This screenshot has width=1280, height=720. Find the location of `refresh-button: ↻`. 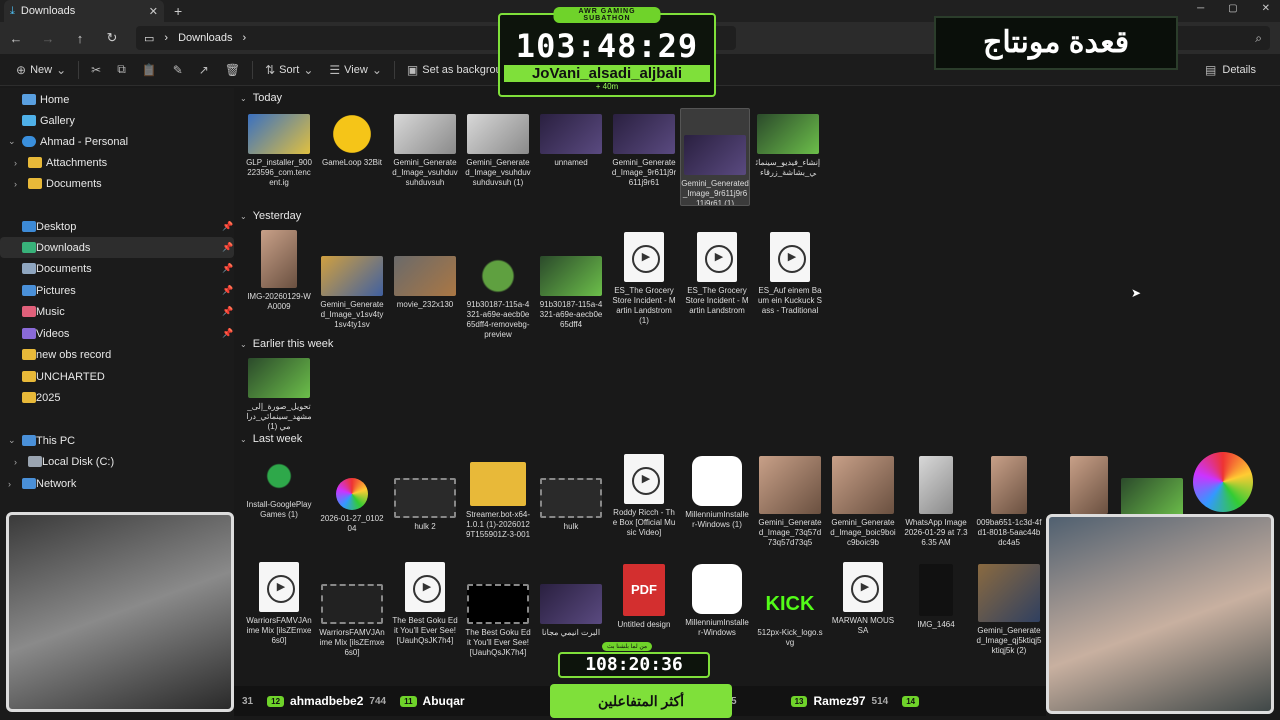

refresh-button: ↻ is located at coordinates (112, 38).